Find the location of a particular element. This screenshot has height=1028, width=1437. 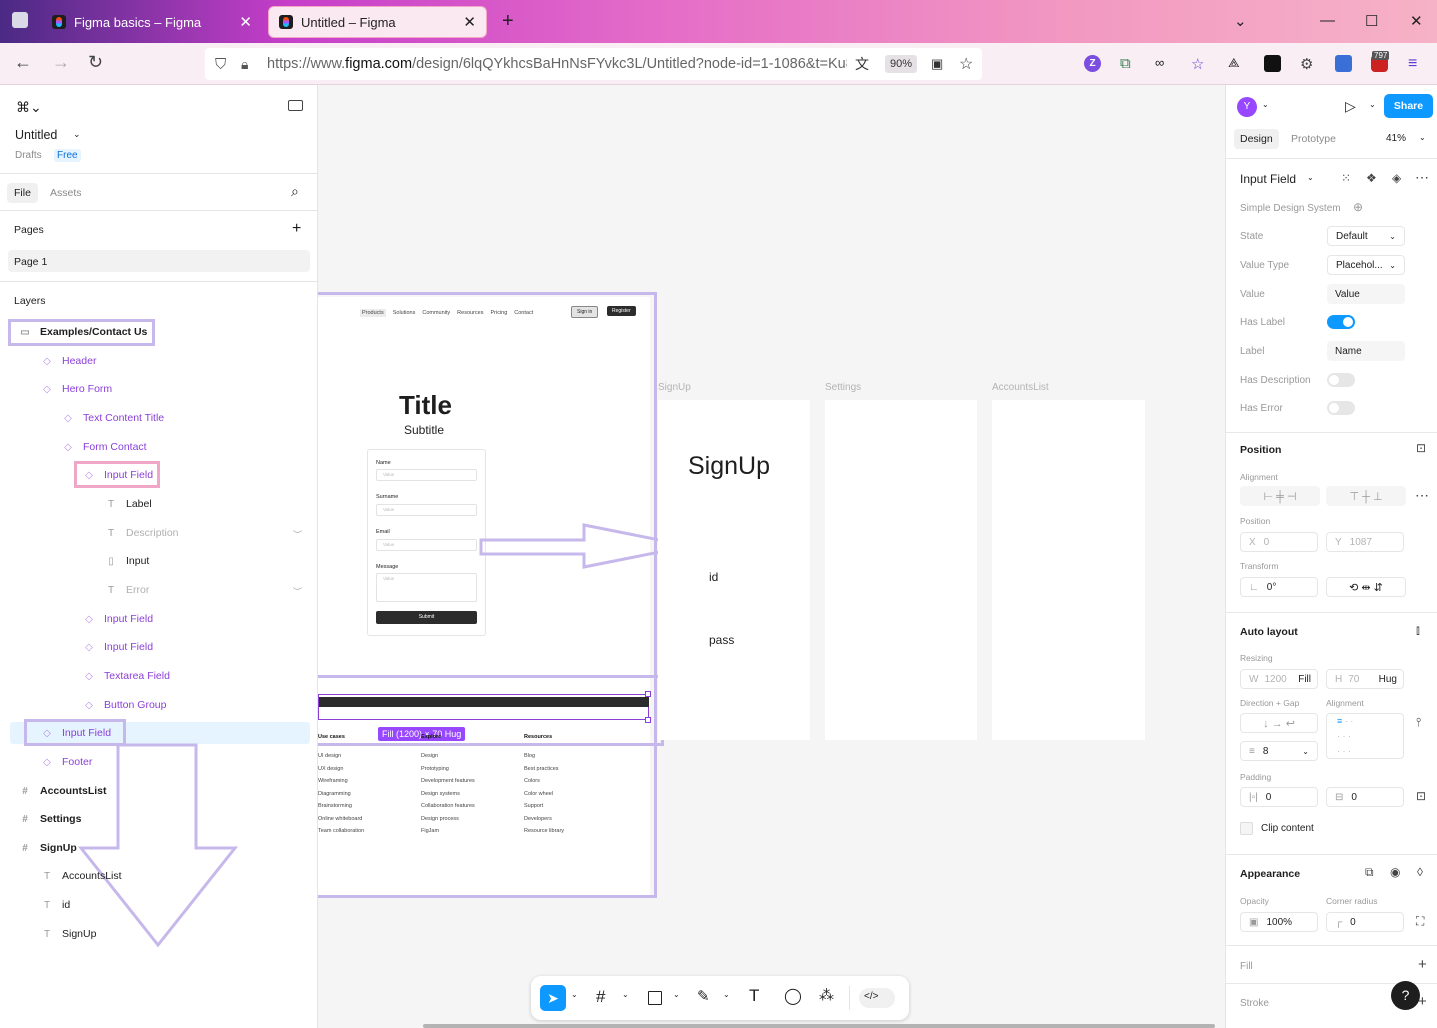

extension-arrow-icon: ⟁ is located at coordinates (1236, 63).